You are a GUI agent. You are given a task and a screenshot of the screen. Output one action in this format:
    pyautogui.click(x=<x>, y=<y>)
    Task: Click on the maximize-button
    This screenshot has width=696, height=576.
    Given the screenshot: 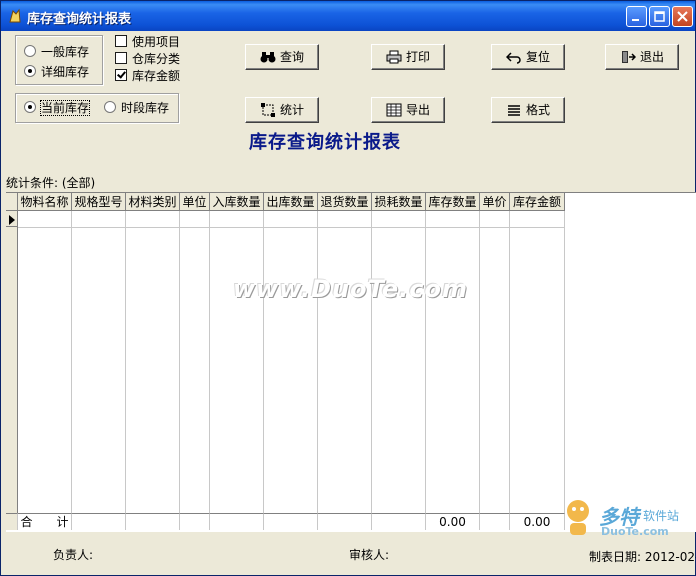 What is the action you would take?
    pyautogui.click(x=659, y=16)
    